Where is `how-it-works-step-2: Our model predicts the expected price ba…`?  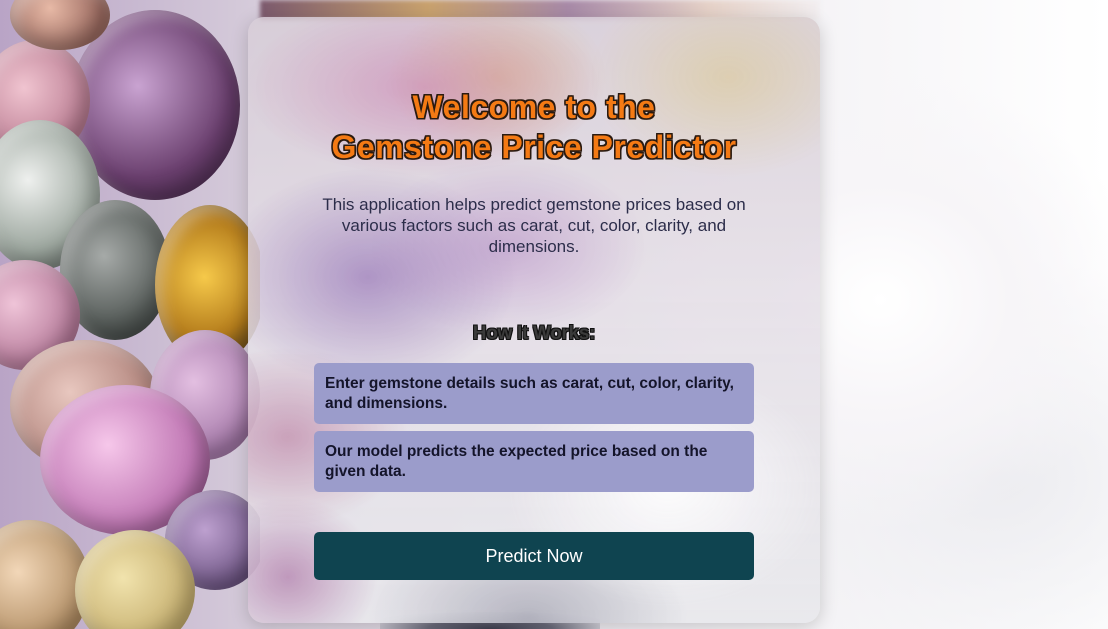
how-it-works-step-2: Our model predicts the expected price ba… is located at coordinates (534, 461).